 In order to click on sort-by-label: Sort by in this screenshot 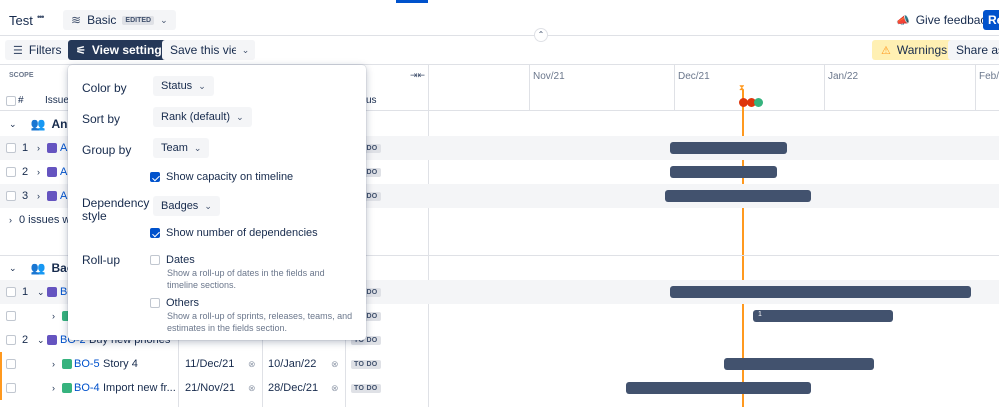, I will do `click(101, 119)`.